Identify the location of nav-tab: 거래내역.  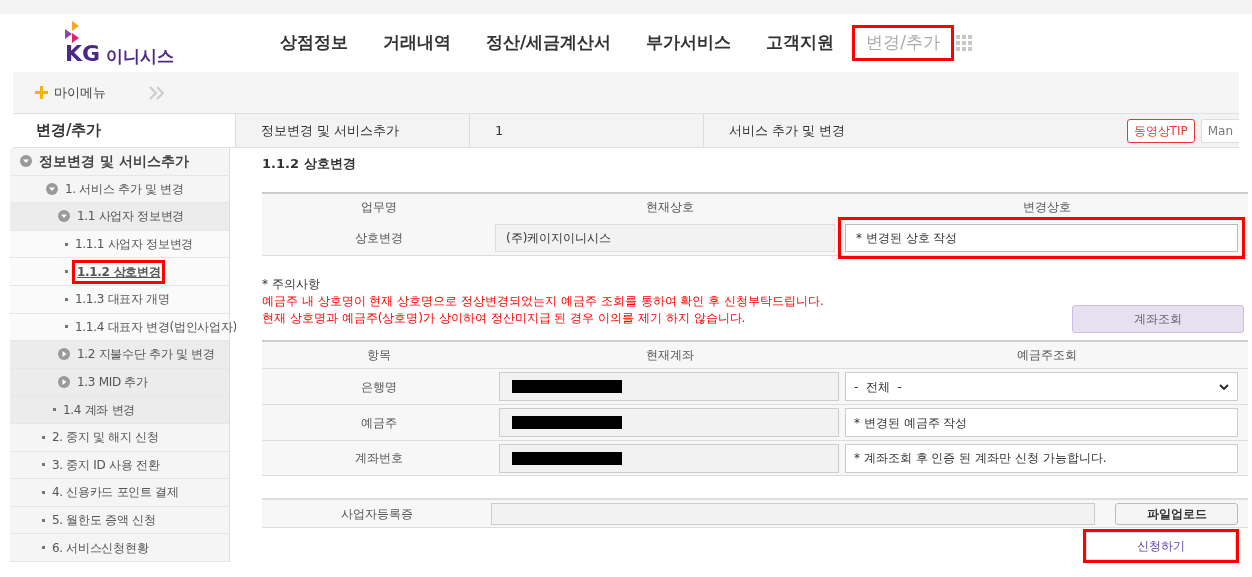
(417, 43).